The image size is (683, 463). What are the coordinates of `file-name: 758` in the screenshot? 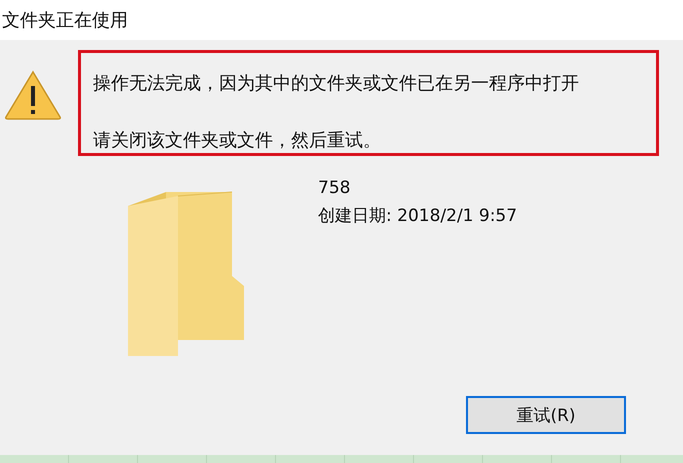 It's located at (335, 188).